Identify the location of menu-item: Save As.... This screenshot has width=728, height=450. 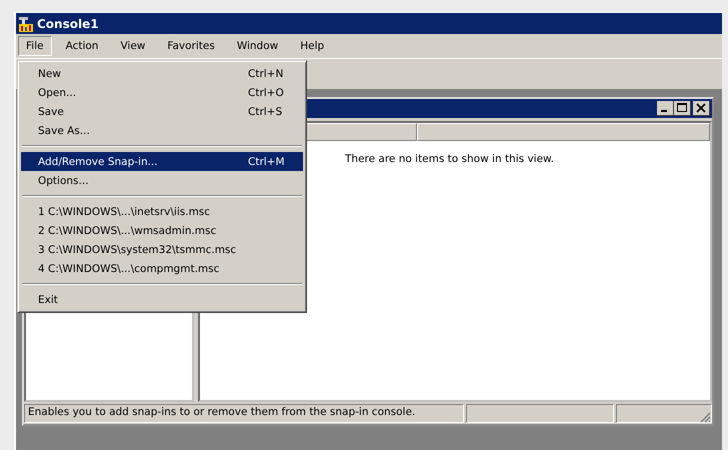
(162, 130).